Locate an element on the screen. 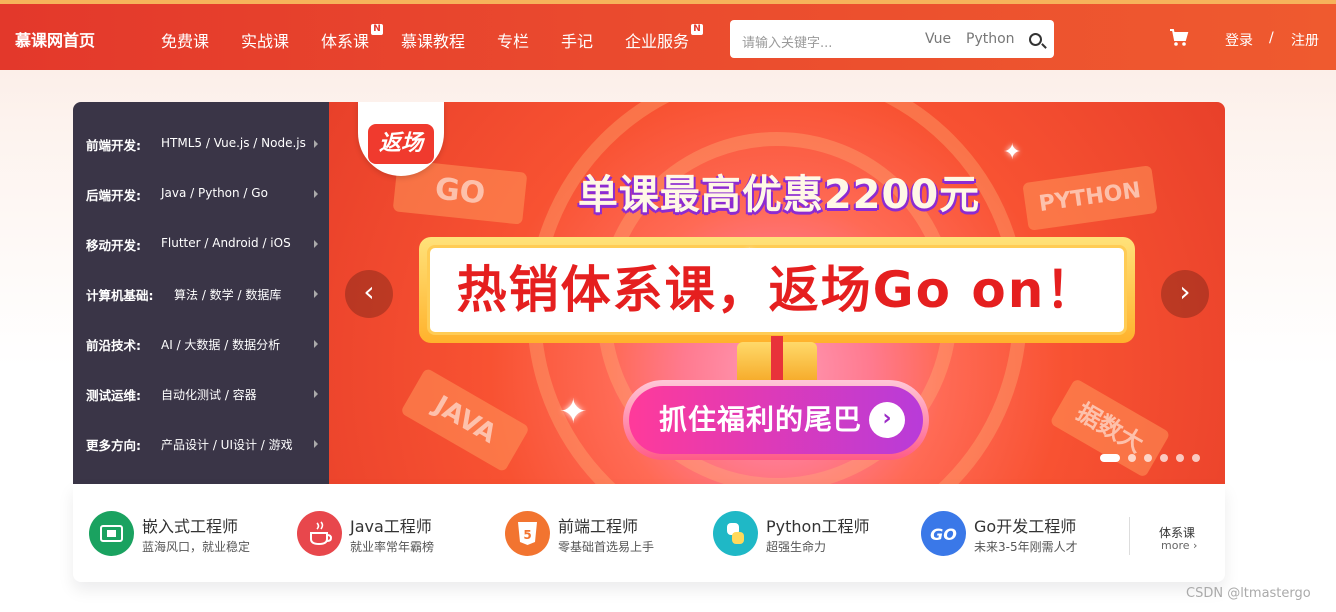 The height and width of the screenshot is (612, 1336). python-tile: PYTHON is located at coordinates (1090, 198).